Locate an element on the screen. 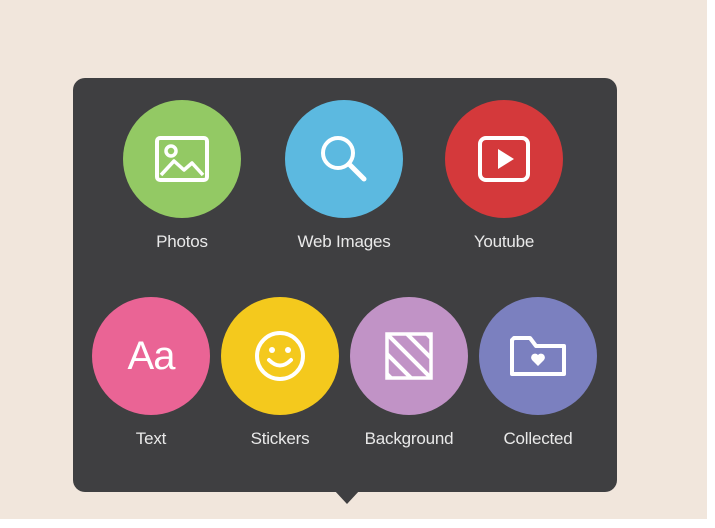  youtube-circle is located at coordinates (504, 159).